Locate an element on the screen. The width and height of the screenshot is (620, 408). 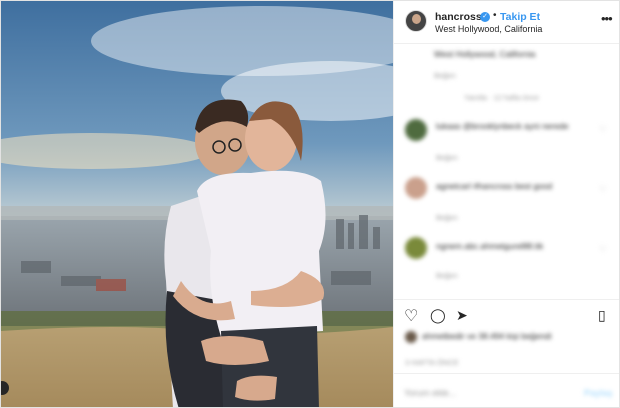
comment-text: ngnem.abc.ahmetgurellllll.tik is located at coordinates (490, 246).